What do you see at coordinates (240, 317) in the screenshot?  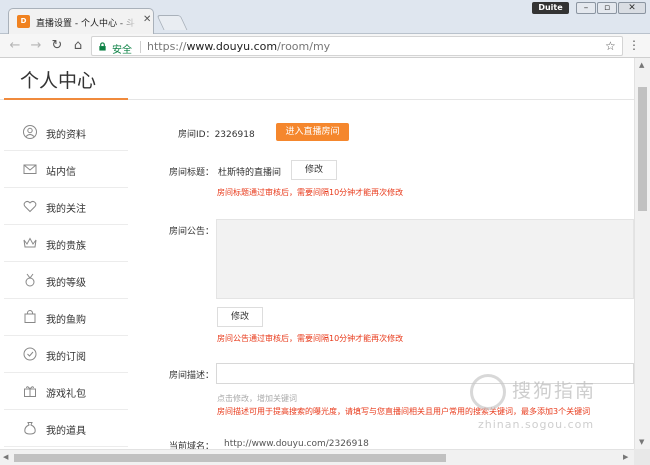 I see `edit-notice-button: 修改` at bounding box center [240, 317].